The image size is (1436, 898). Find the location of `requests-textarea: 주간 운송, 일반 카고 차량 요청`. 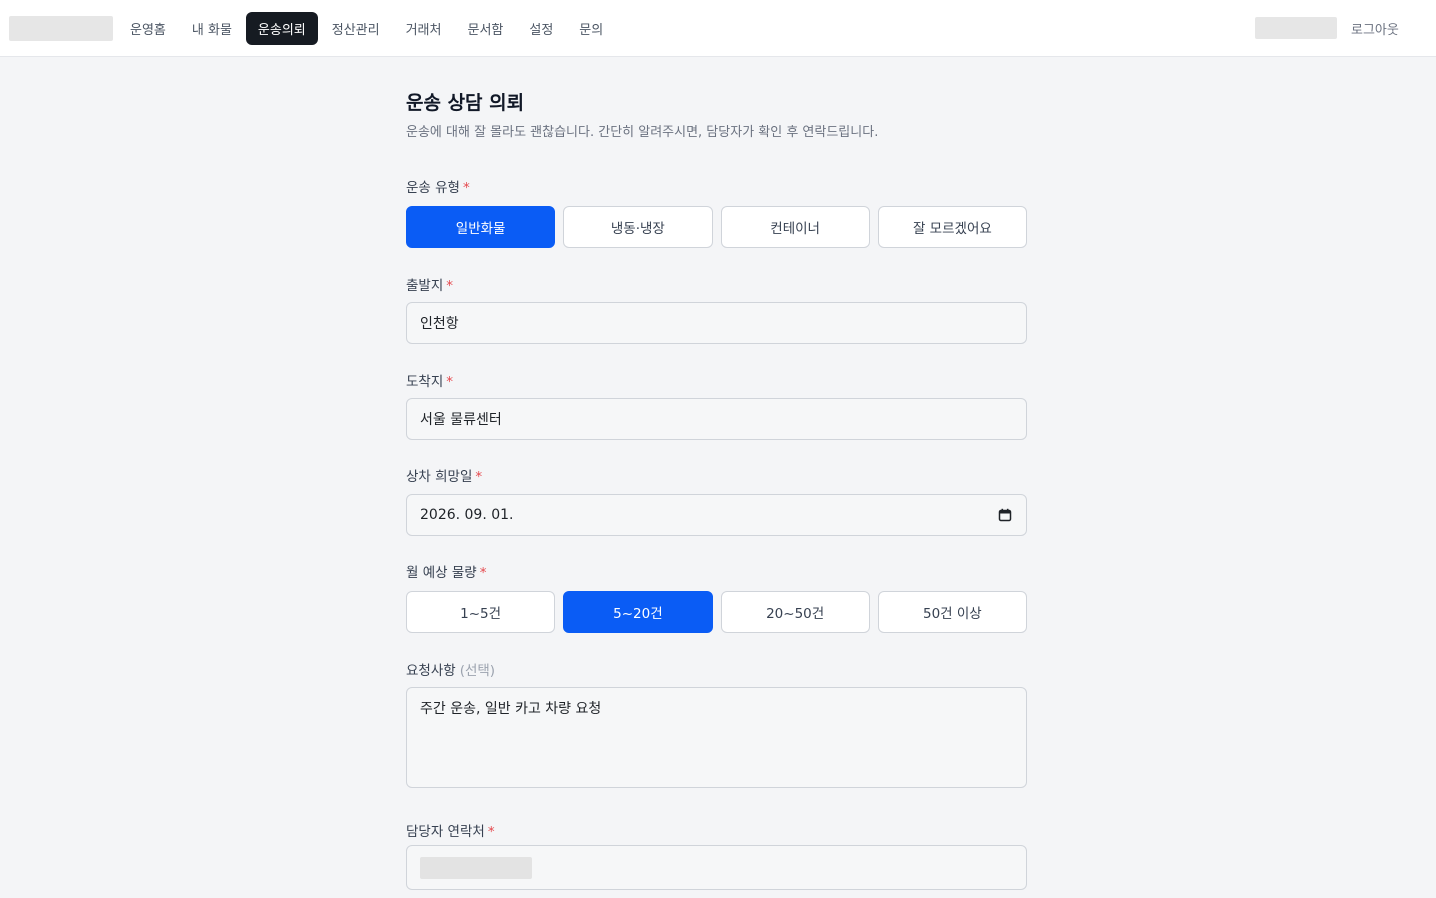

requests-textarea: 주간 운송, 일반 카고 차량 요청 is located at coordinates (716, 737).